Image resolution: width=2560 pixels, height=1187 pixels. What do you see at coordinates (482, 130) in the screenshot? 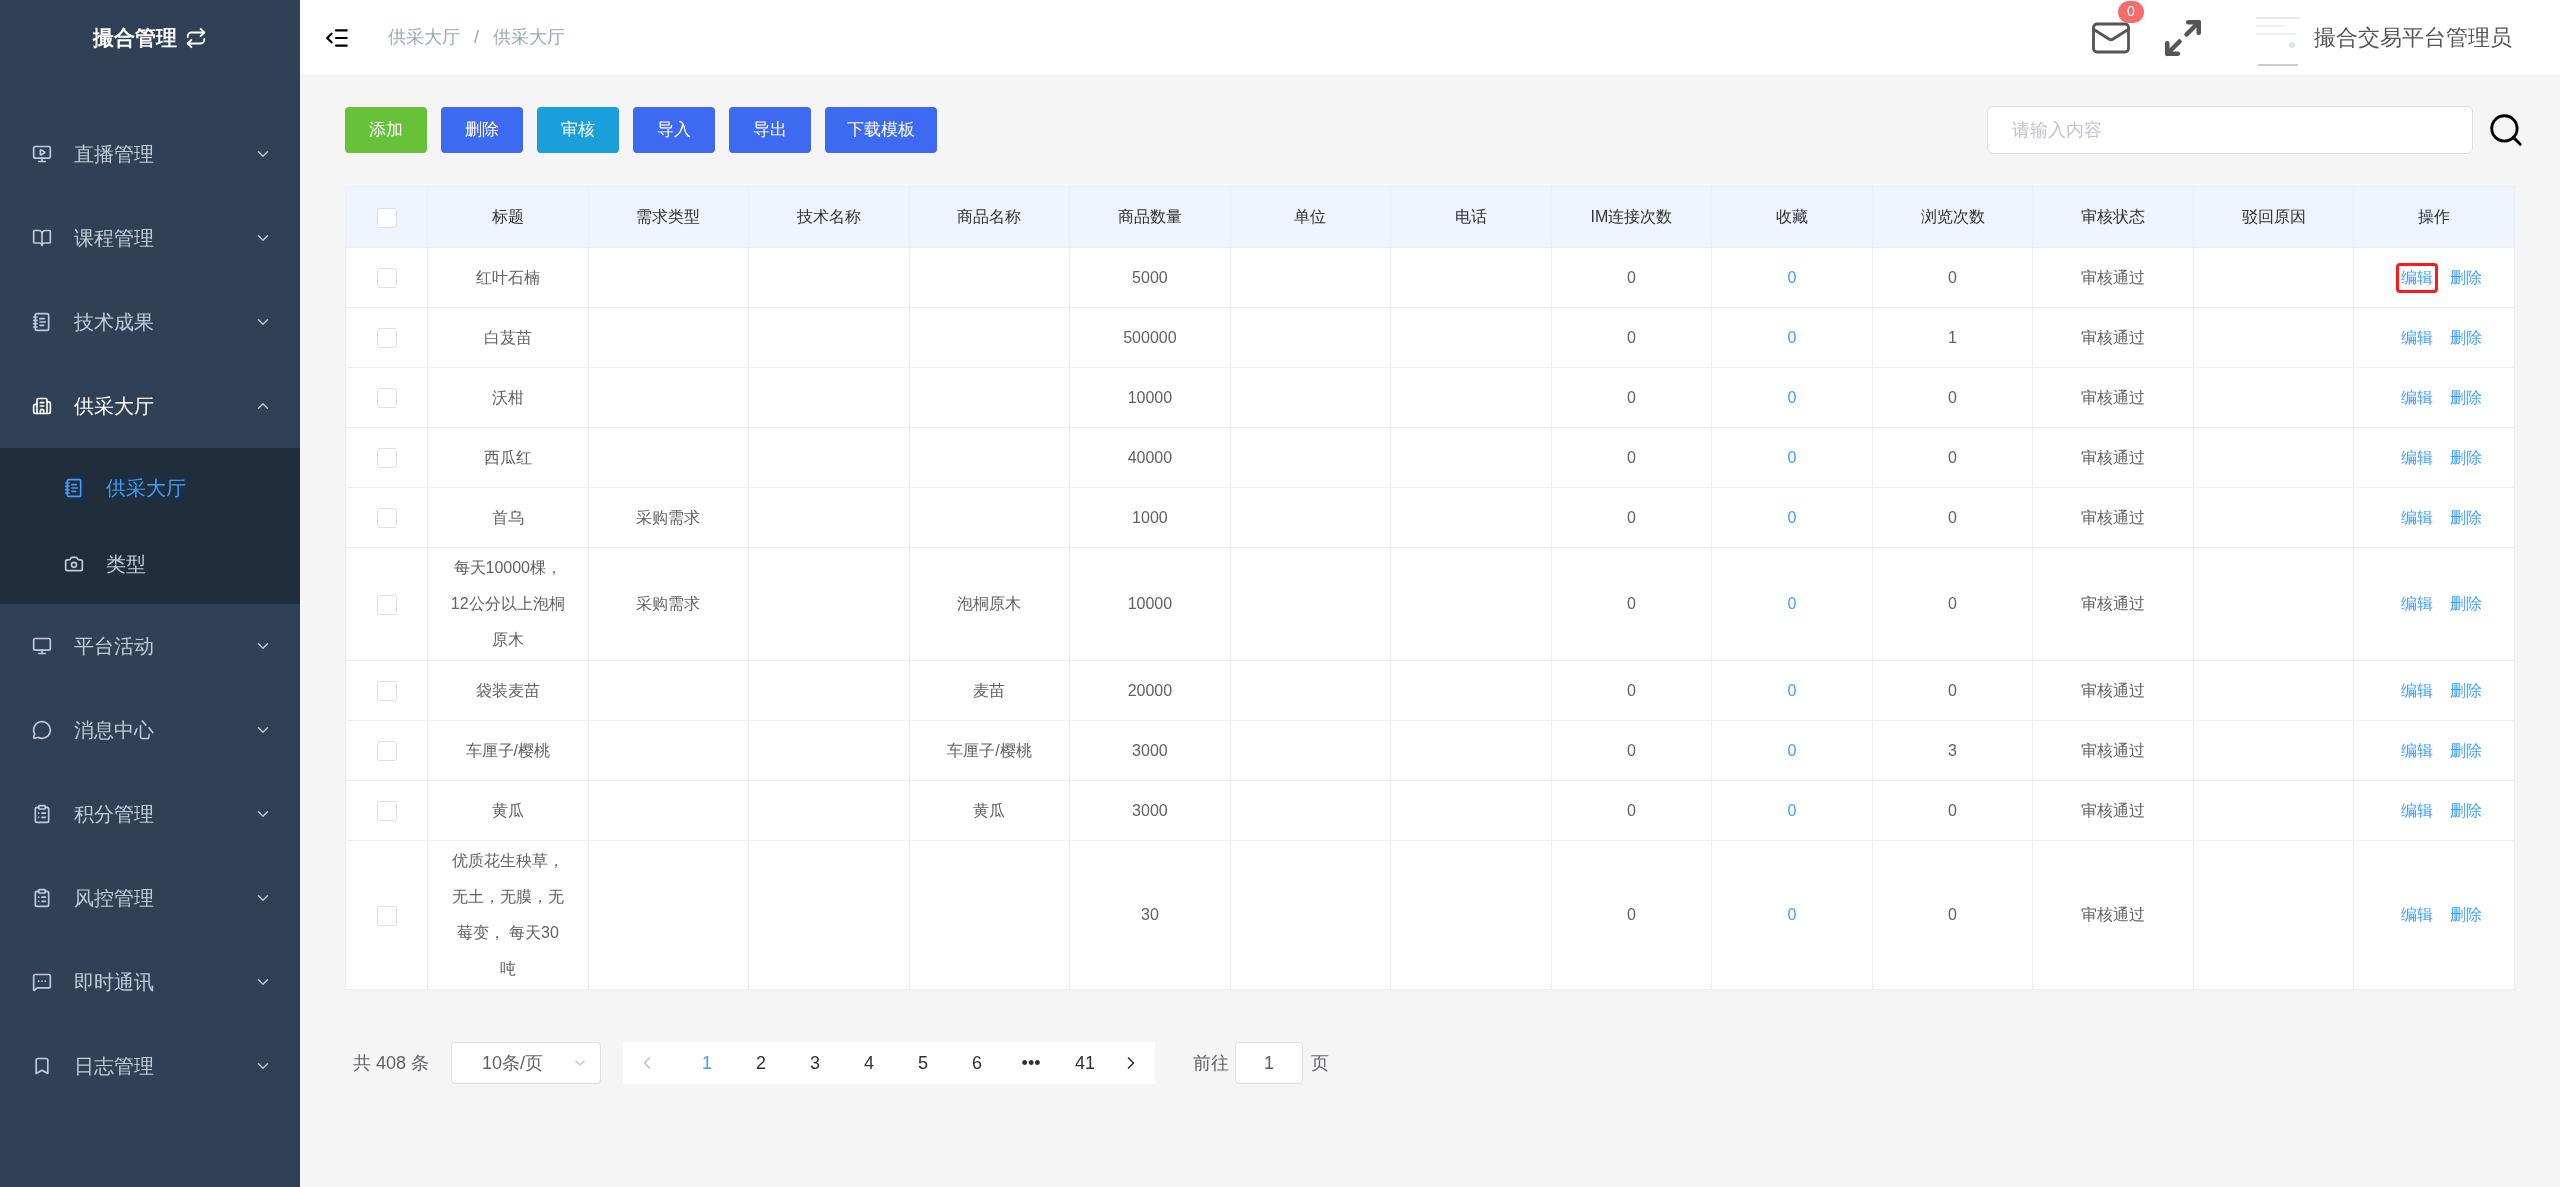
I see `toolbar-button: 删除` at bounding box center [482, 130].